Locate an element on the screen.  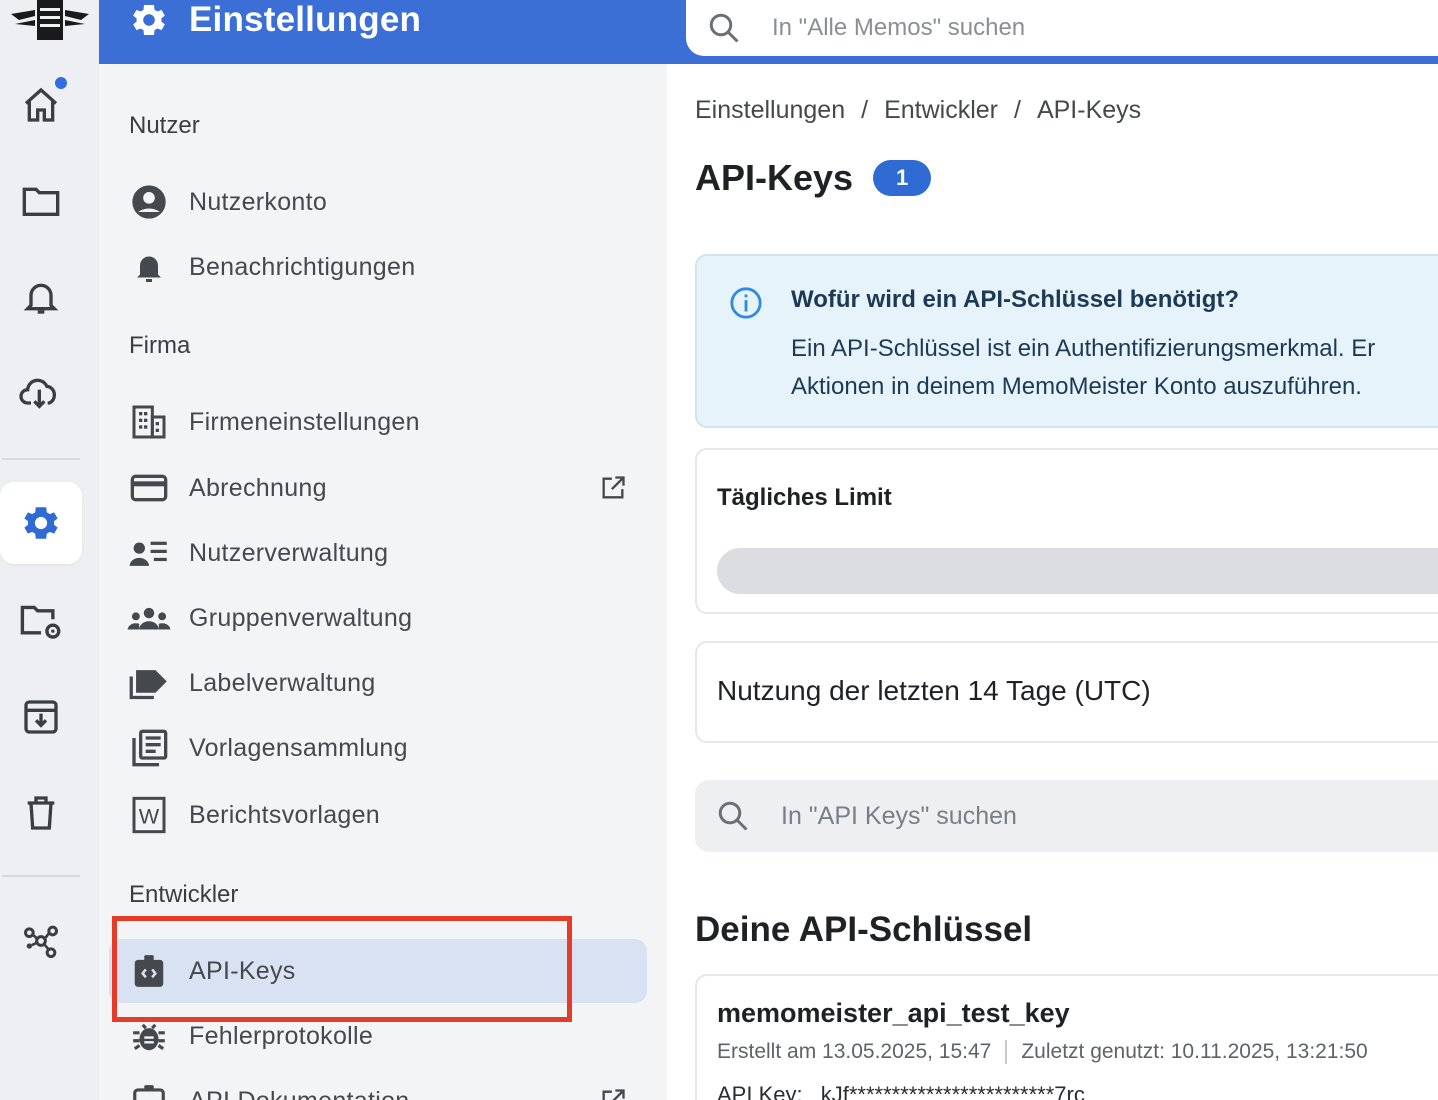
nav-section-user: Nutzer is located at coordinates (164, 125).